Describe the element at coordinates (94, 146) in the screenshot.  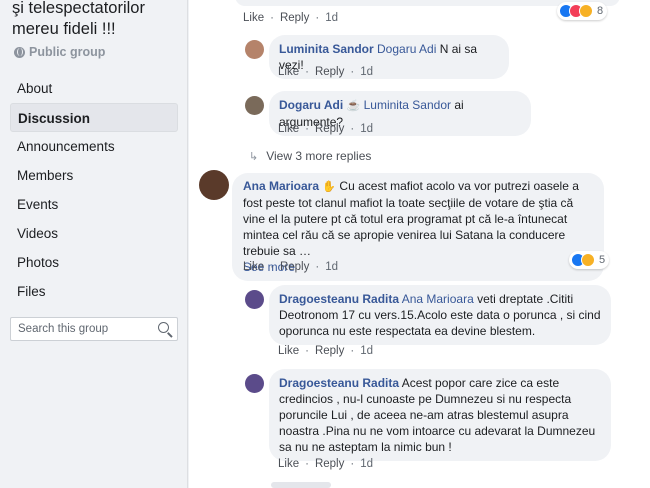
I see `nav-item-announcements: Announcements` at that location.